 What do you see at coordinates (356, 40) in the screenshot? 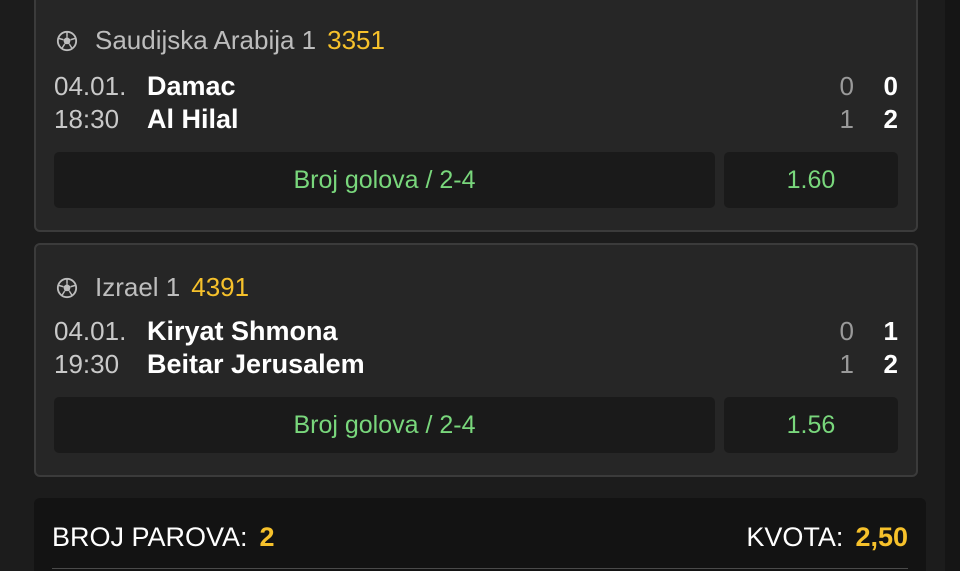
I see `match-code: 3351` at bounding box center [356, 40].